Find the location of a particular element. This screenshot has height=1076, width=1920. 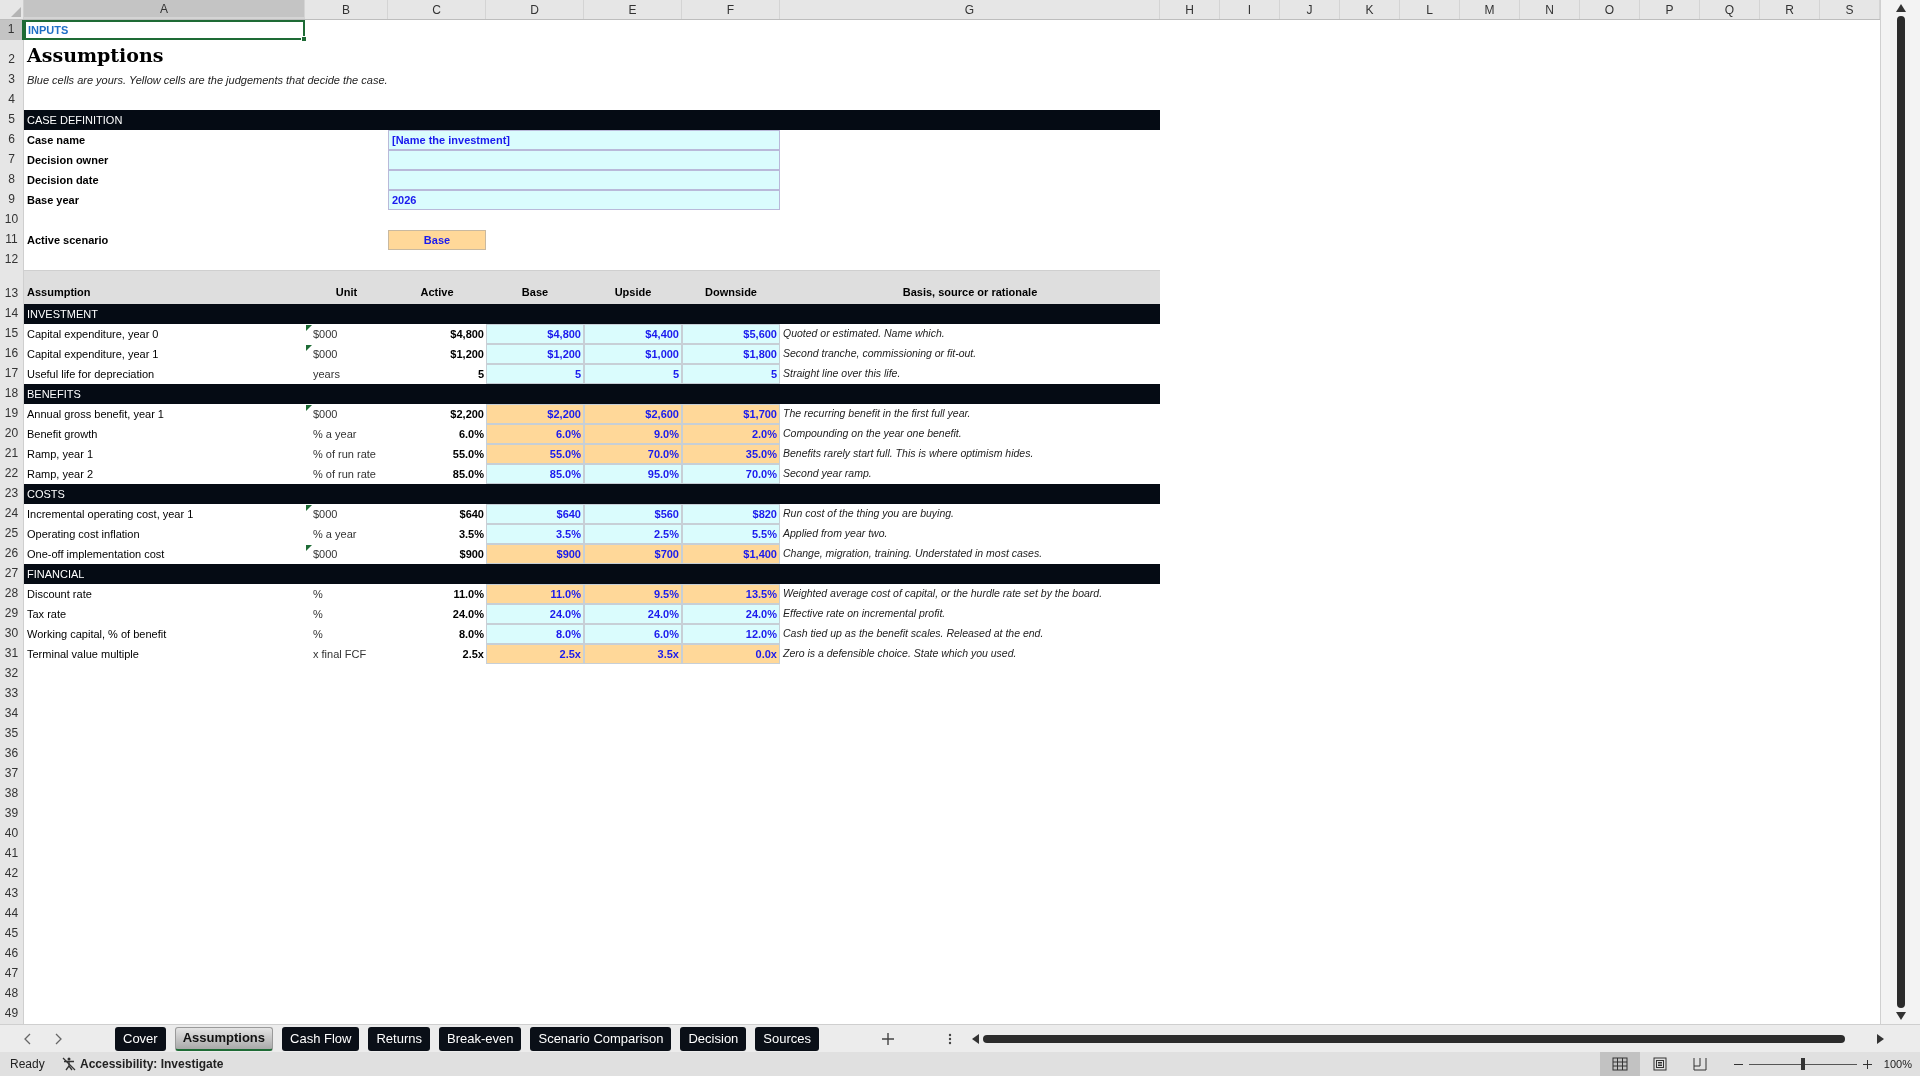

input-cell: 0.0x is located at coordinates (731, 654).